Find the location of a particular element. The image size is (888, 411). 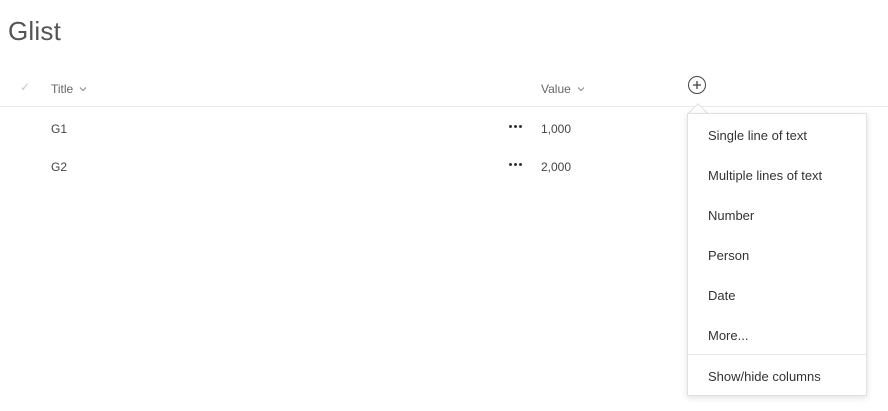

menu-divider is located at coordinates (777, 354).